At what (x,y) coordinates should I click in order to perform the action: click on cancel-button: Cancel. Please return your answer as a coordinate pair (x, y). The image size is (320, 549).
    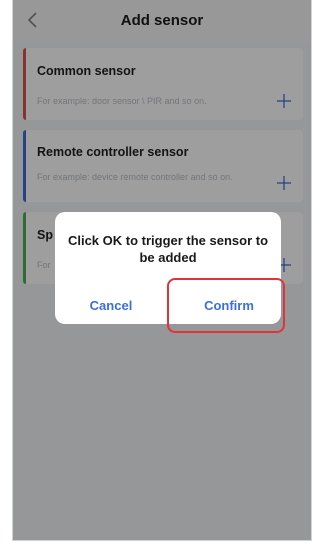
    Looking at the image, I should click on (111, 305).